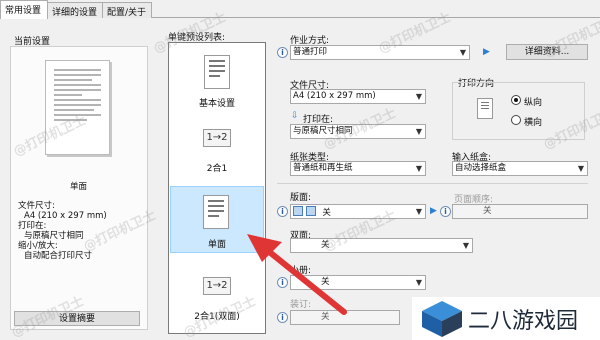 The width and height of the screenshot is (600, 340). I want to click on cube-logo-icon, so click(442, 319).